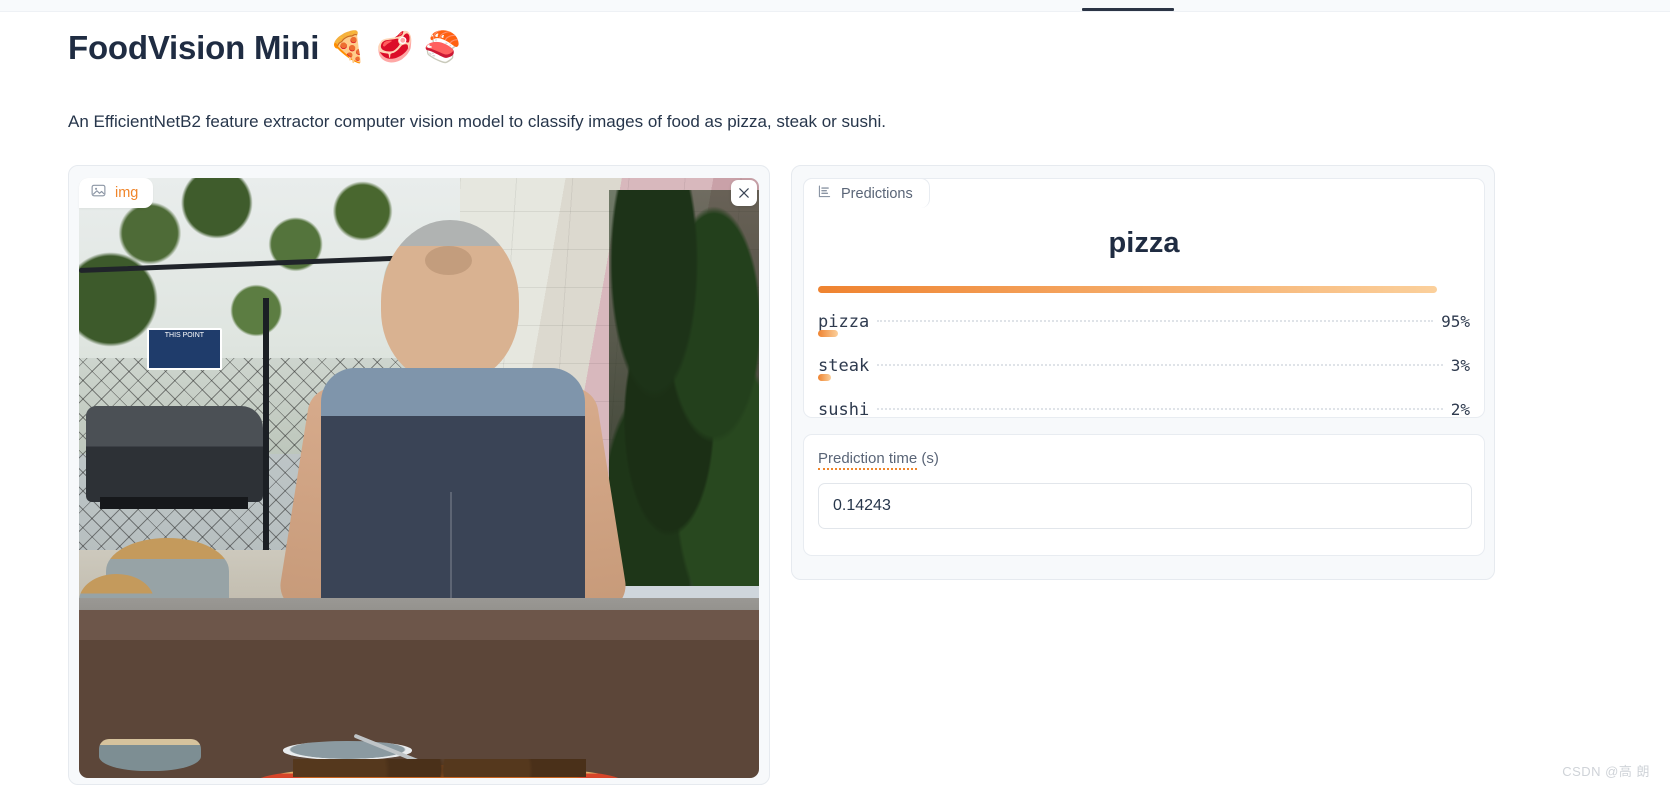  I want to click on photo-sign: THIS POINT, so click(184, 349).